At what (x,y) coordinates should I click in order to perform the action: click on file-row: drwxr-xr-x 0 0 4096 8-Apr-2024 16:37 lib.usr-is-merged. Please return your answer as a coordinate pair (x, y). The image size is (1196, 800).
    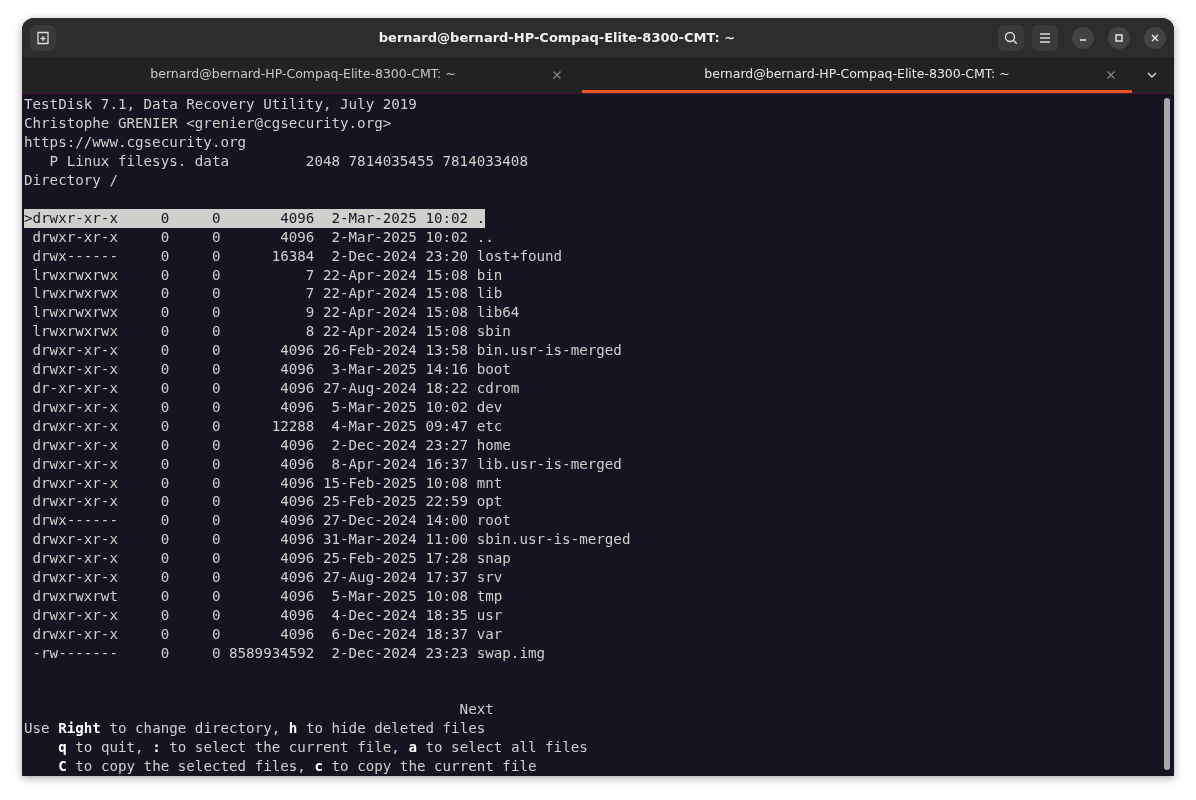
    Looking at the image, I should click on (323, 464).